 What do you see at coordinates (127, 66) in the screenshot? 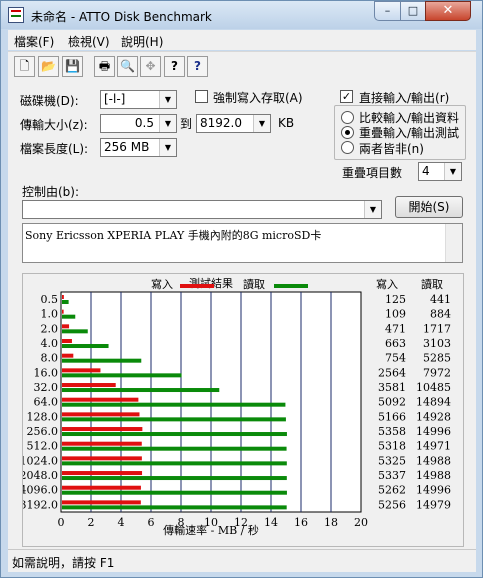
I see `print-preview-icon: 🔍` at bounding box center [127, 66].